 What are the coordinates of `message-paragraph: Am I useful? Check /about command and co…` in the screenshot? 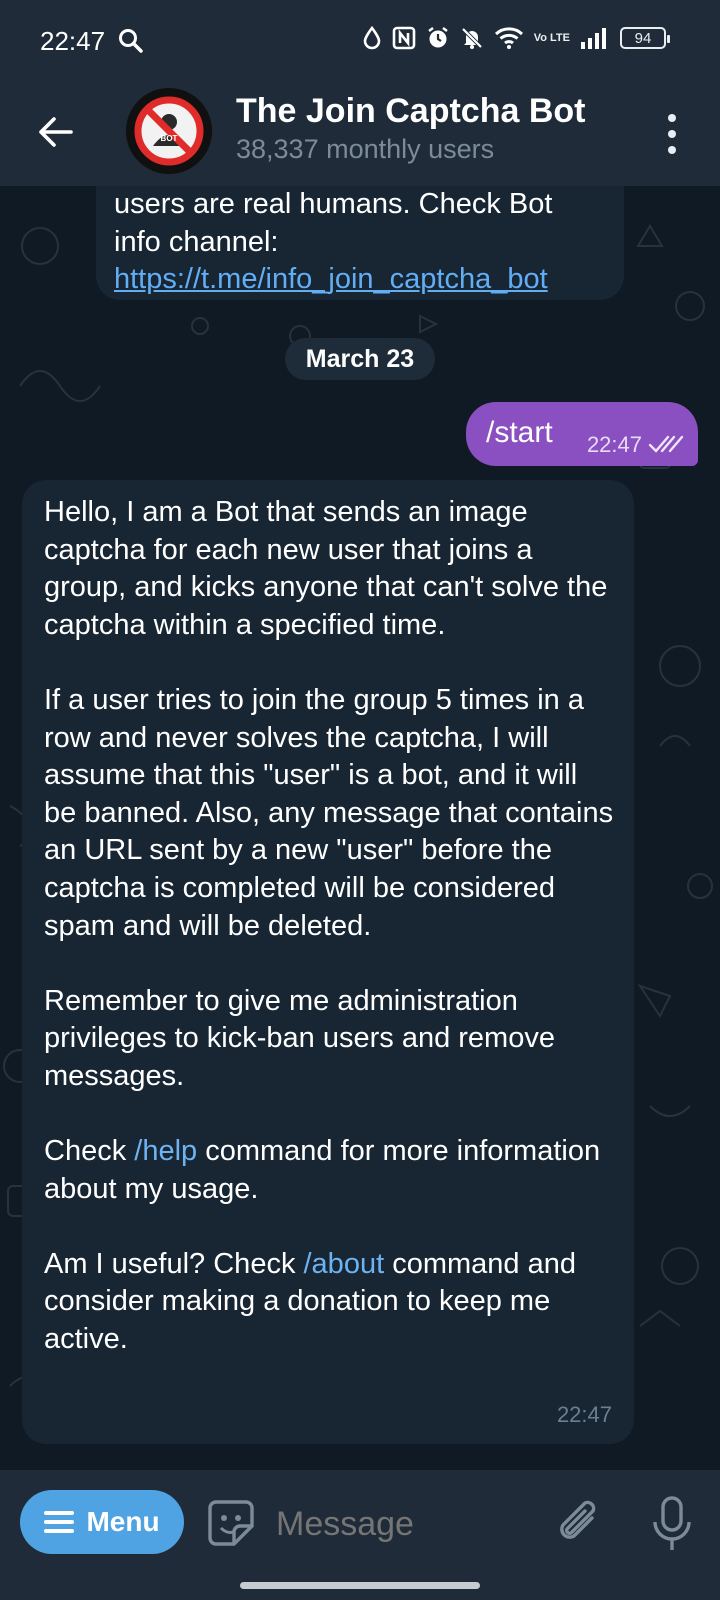 It's located at (330, 1302).